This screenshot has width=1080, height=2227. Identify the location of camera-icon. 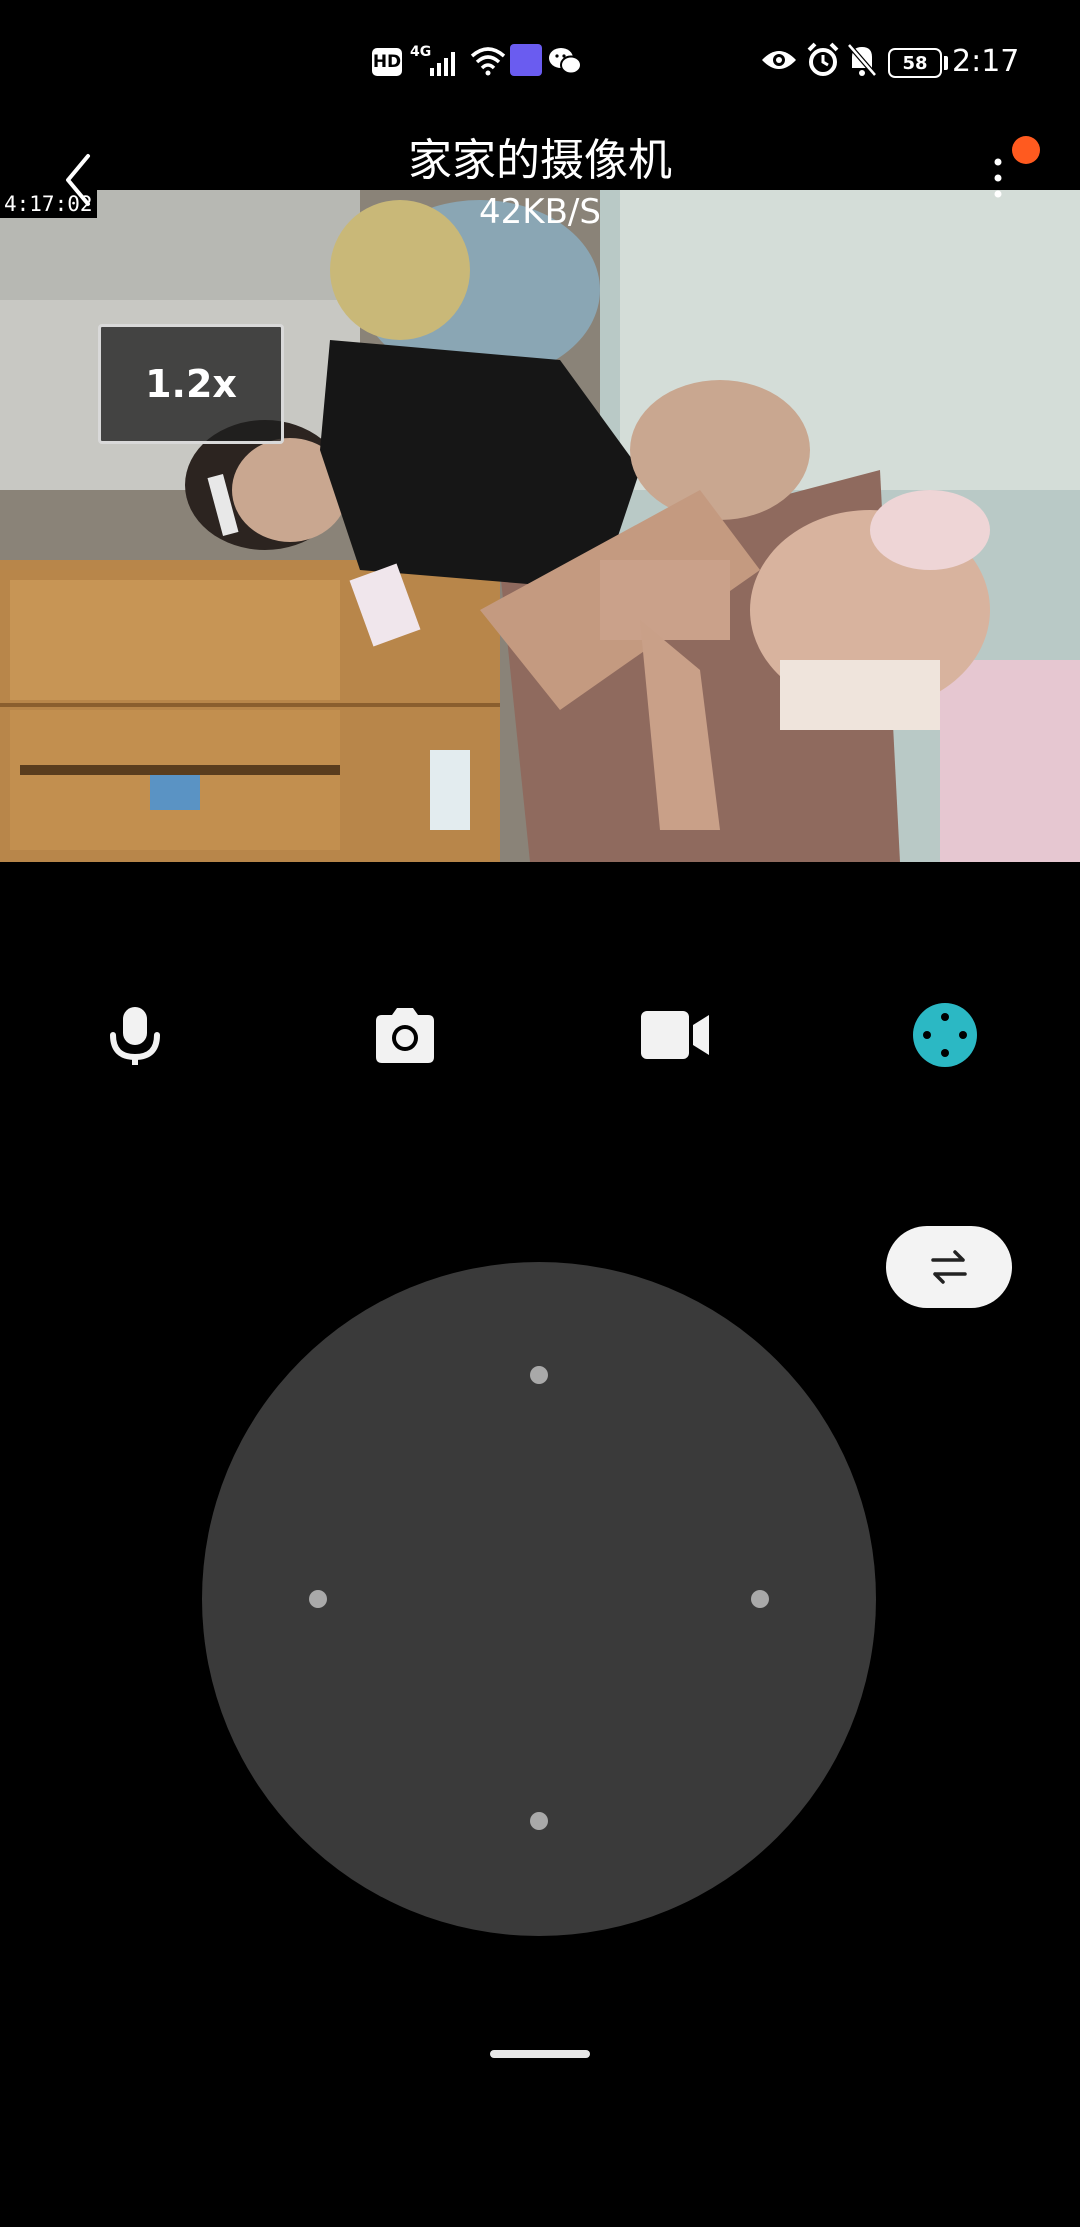
(405, 1035).